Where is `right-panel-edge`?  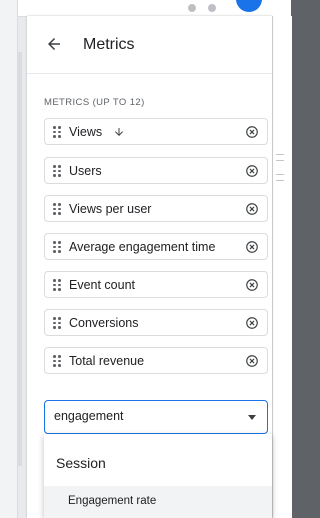
right-panel-edge is located at coordinates (282, 267).